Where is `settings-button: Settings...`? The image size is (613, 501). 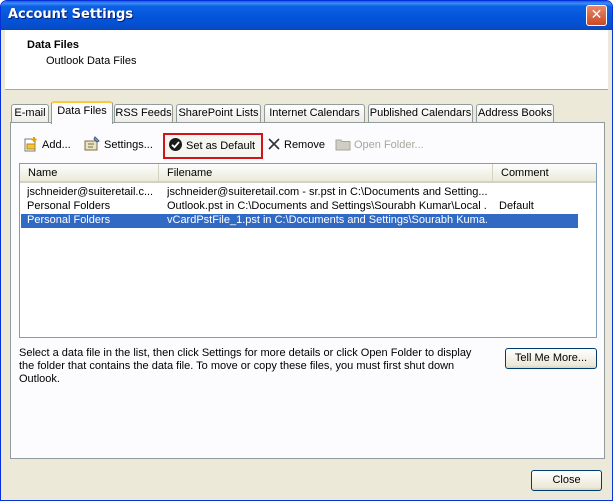 settings-button: Settings... is located at coordinates (118, 145).